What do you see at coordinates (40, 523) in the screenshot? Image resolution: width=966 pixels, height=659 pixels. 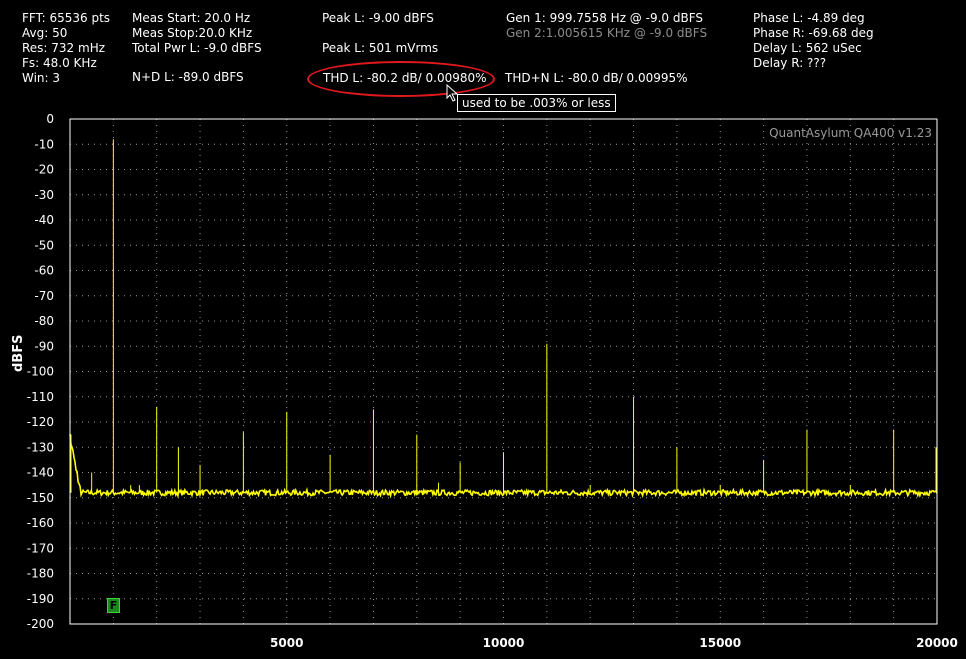 I see `y-tick-label: -160` at bounding box center [40, 523].